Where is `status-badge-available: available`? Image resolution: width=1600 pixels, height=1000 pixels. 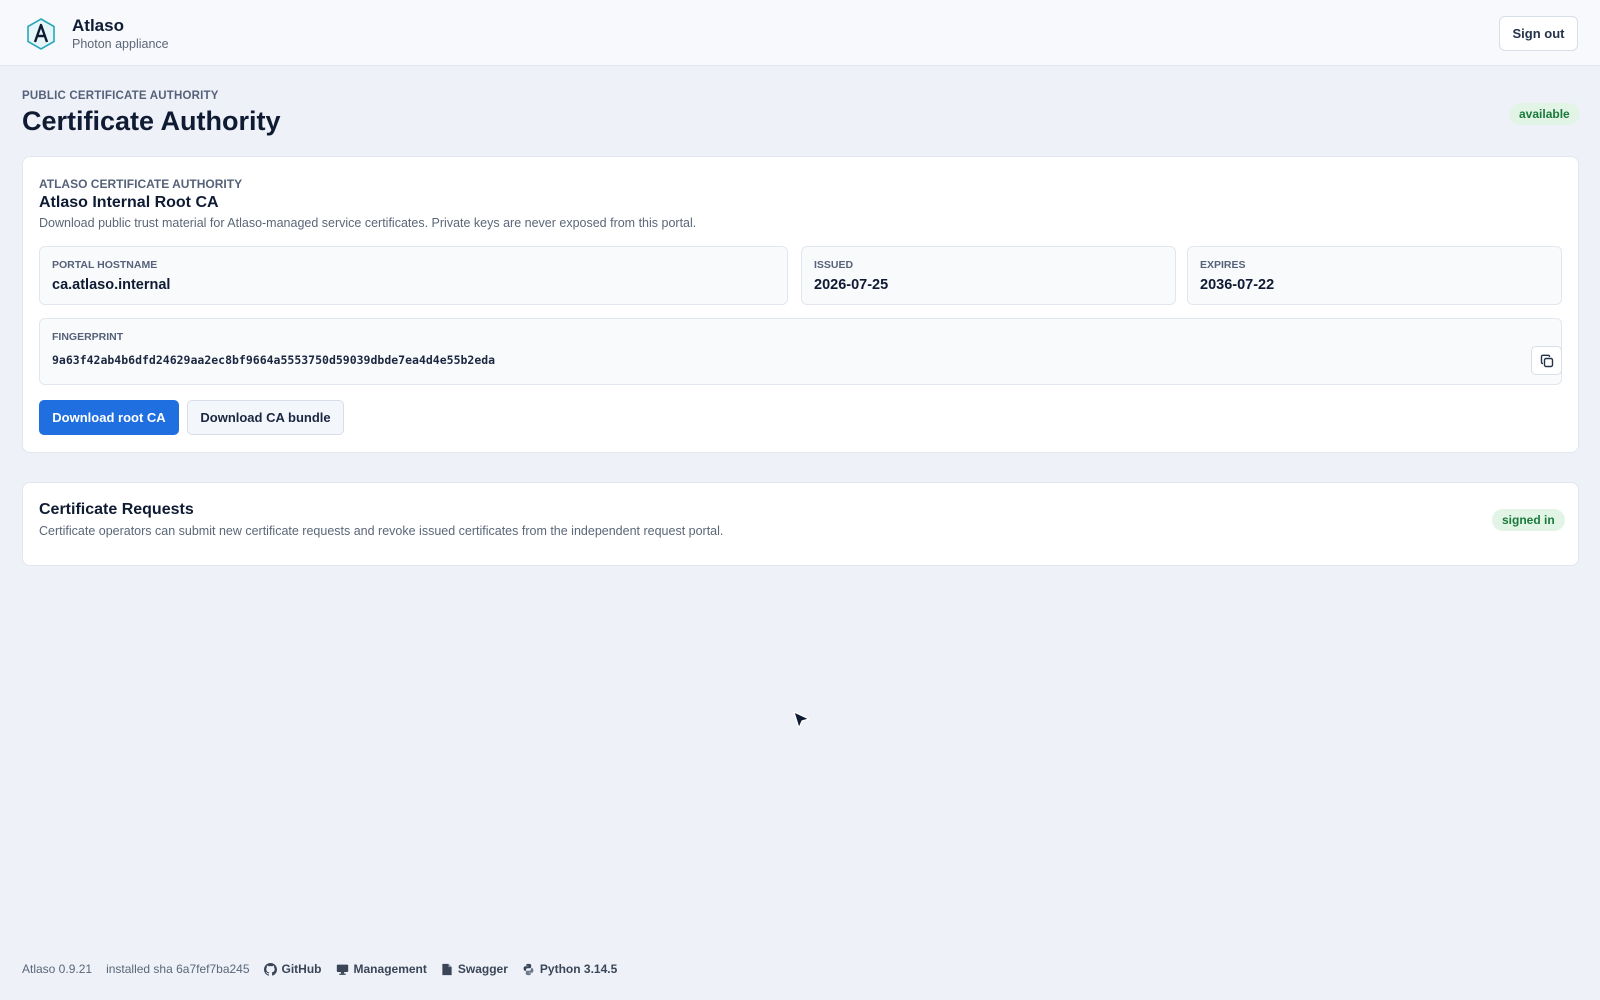
status-badge-available: available is located at coordinates (1544, 114).